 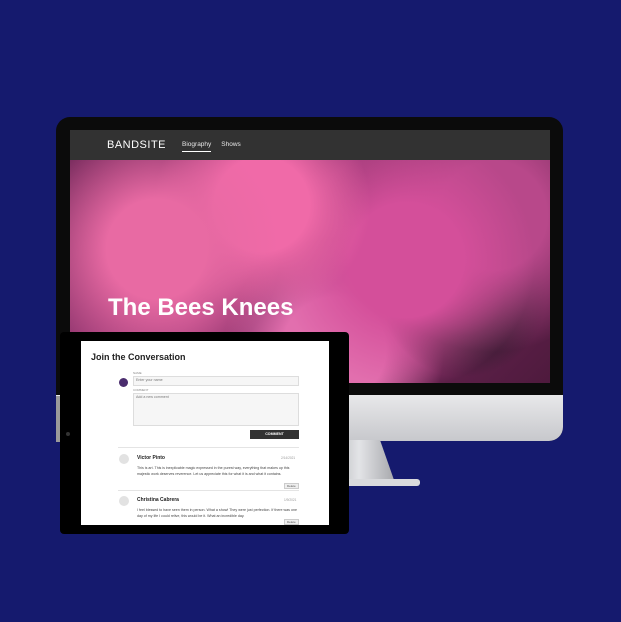 I want to click on nav-biography: Biography, so click(x=197, y=145).